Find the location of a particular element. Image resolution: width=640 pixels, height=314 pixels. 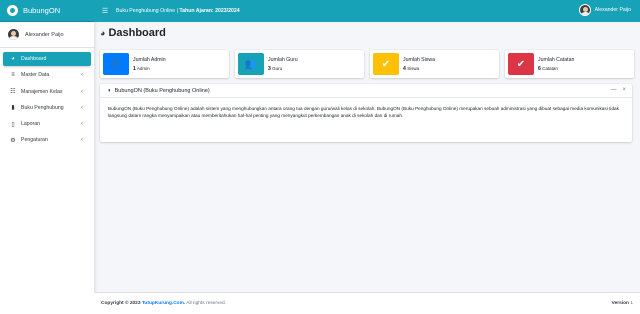

sidebar-item-manajemen-kelas: ☷ Manajemen Kelas ‹ is located at coordinates (47, 92).